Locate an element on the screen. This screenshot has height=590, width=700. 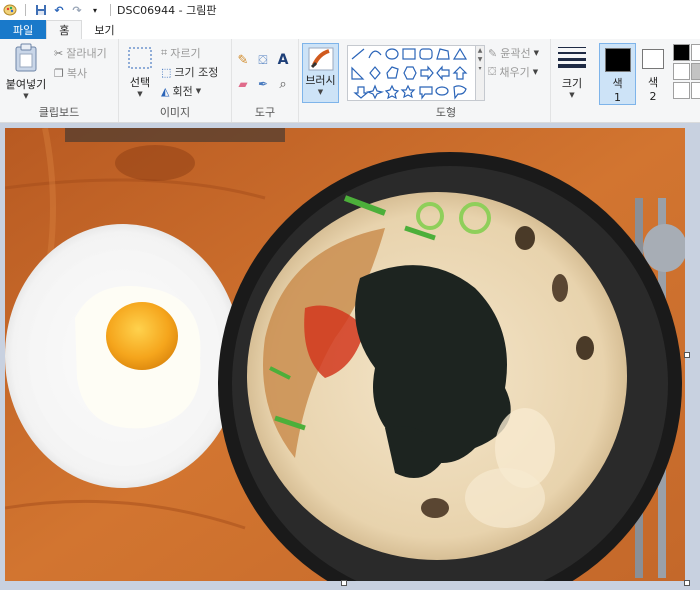
outline-label: 윤곽선 is located at coordinates (515, 53).